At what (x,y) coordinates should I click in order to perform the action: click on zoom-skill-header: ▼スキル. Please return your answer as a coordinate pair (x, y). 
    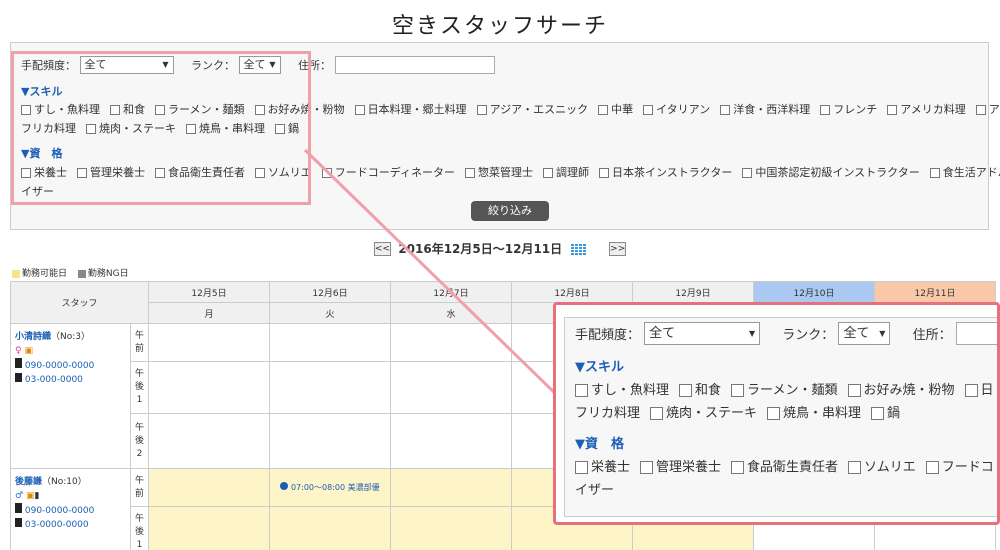
    Looking at the image, I should click on (786, 365).